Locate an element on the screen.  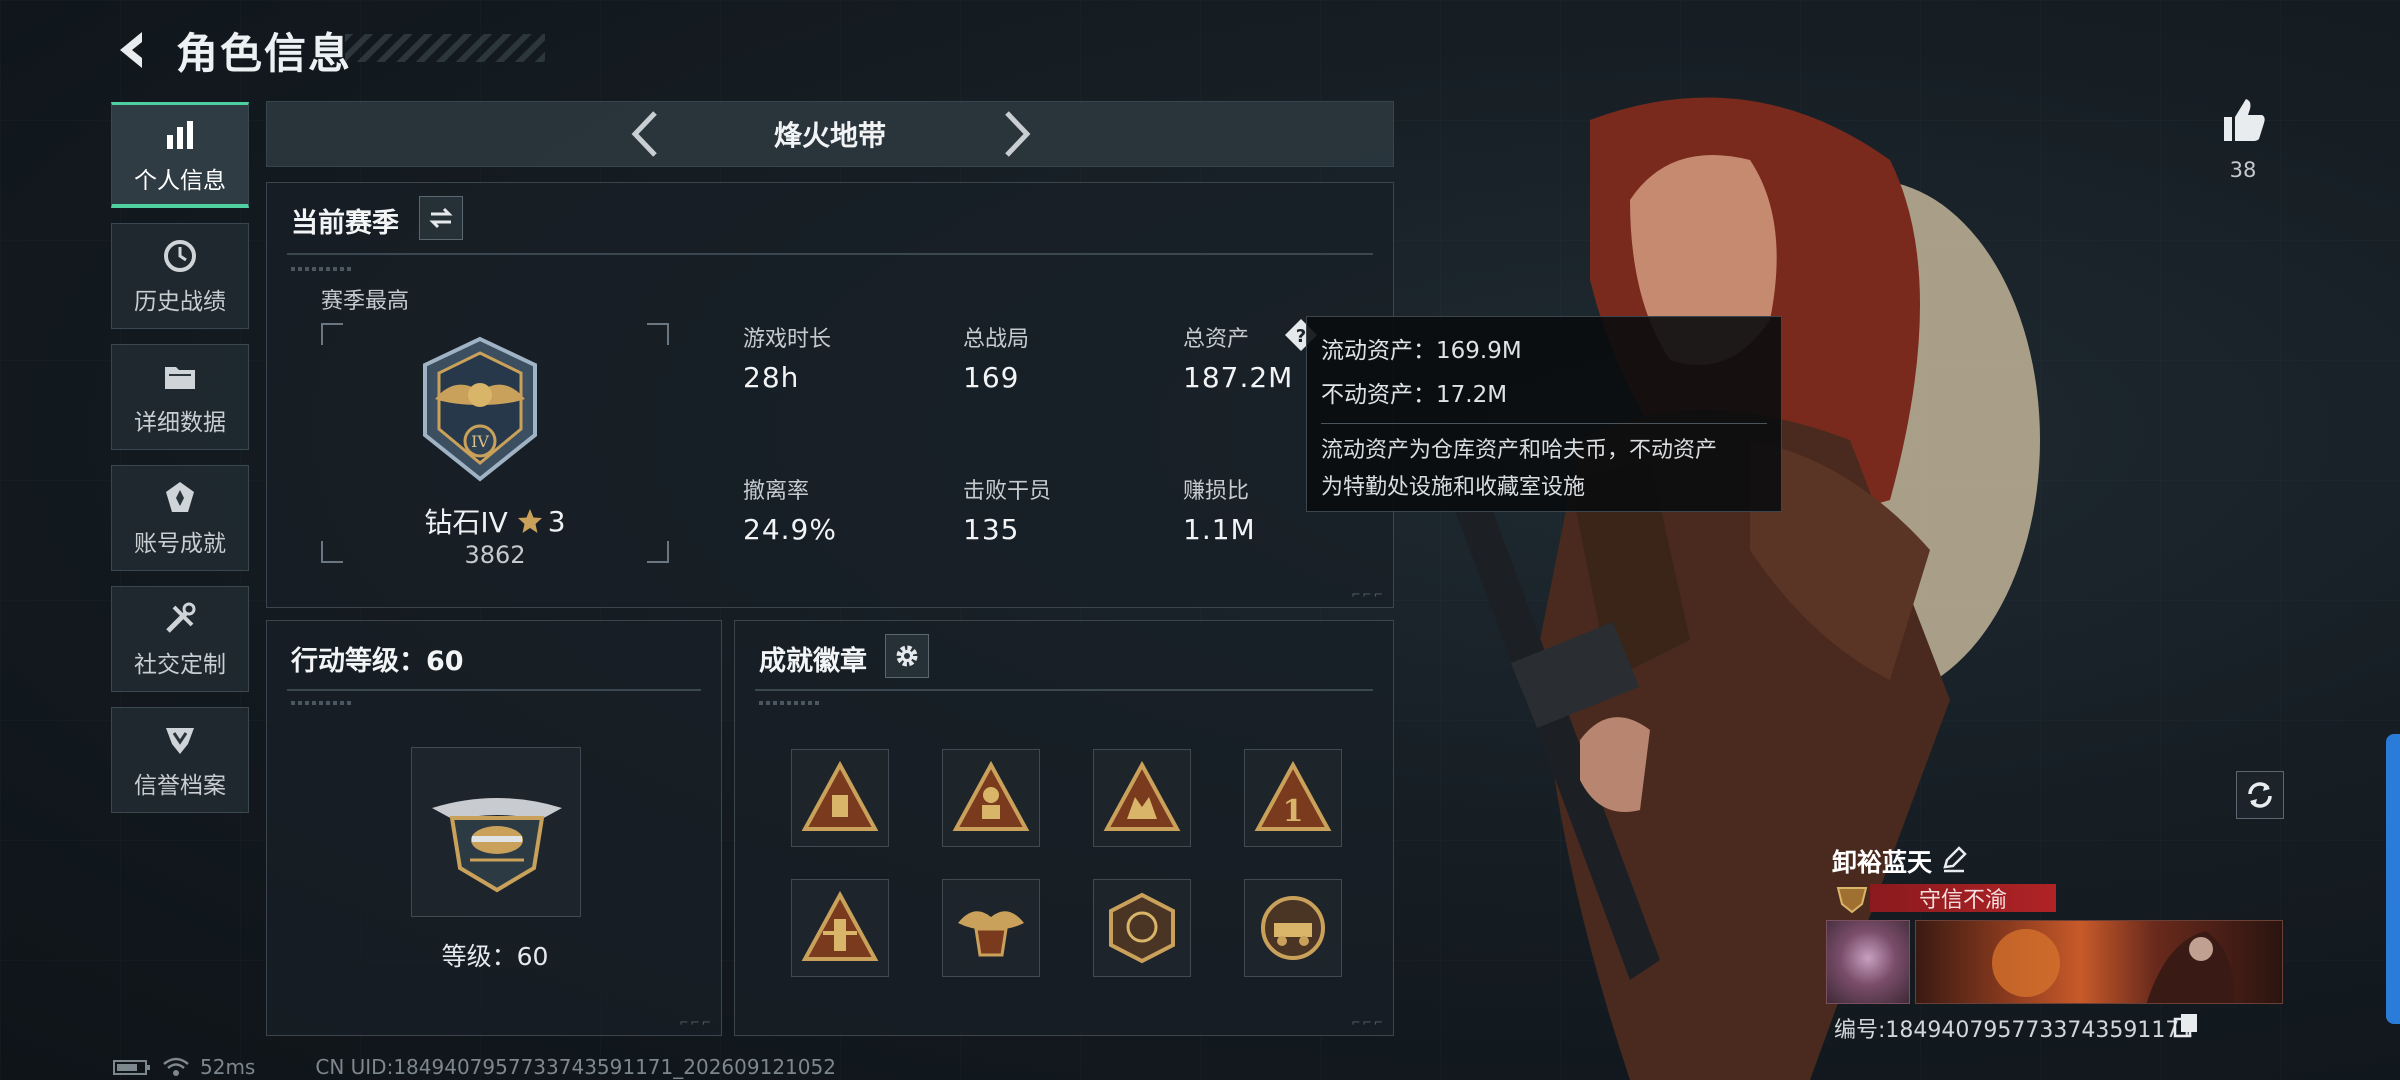
nav-label: 社交定制 is located at coordinates (180, 665).